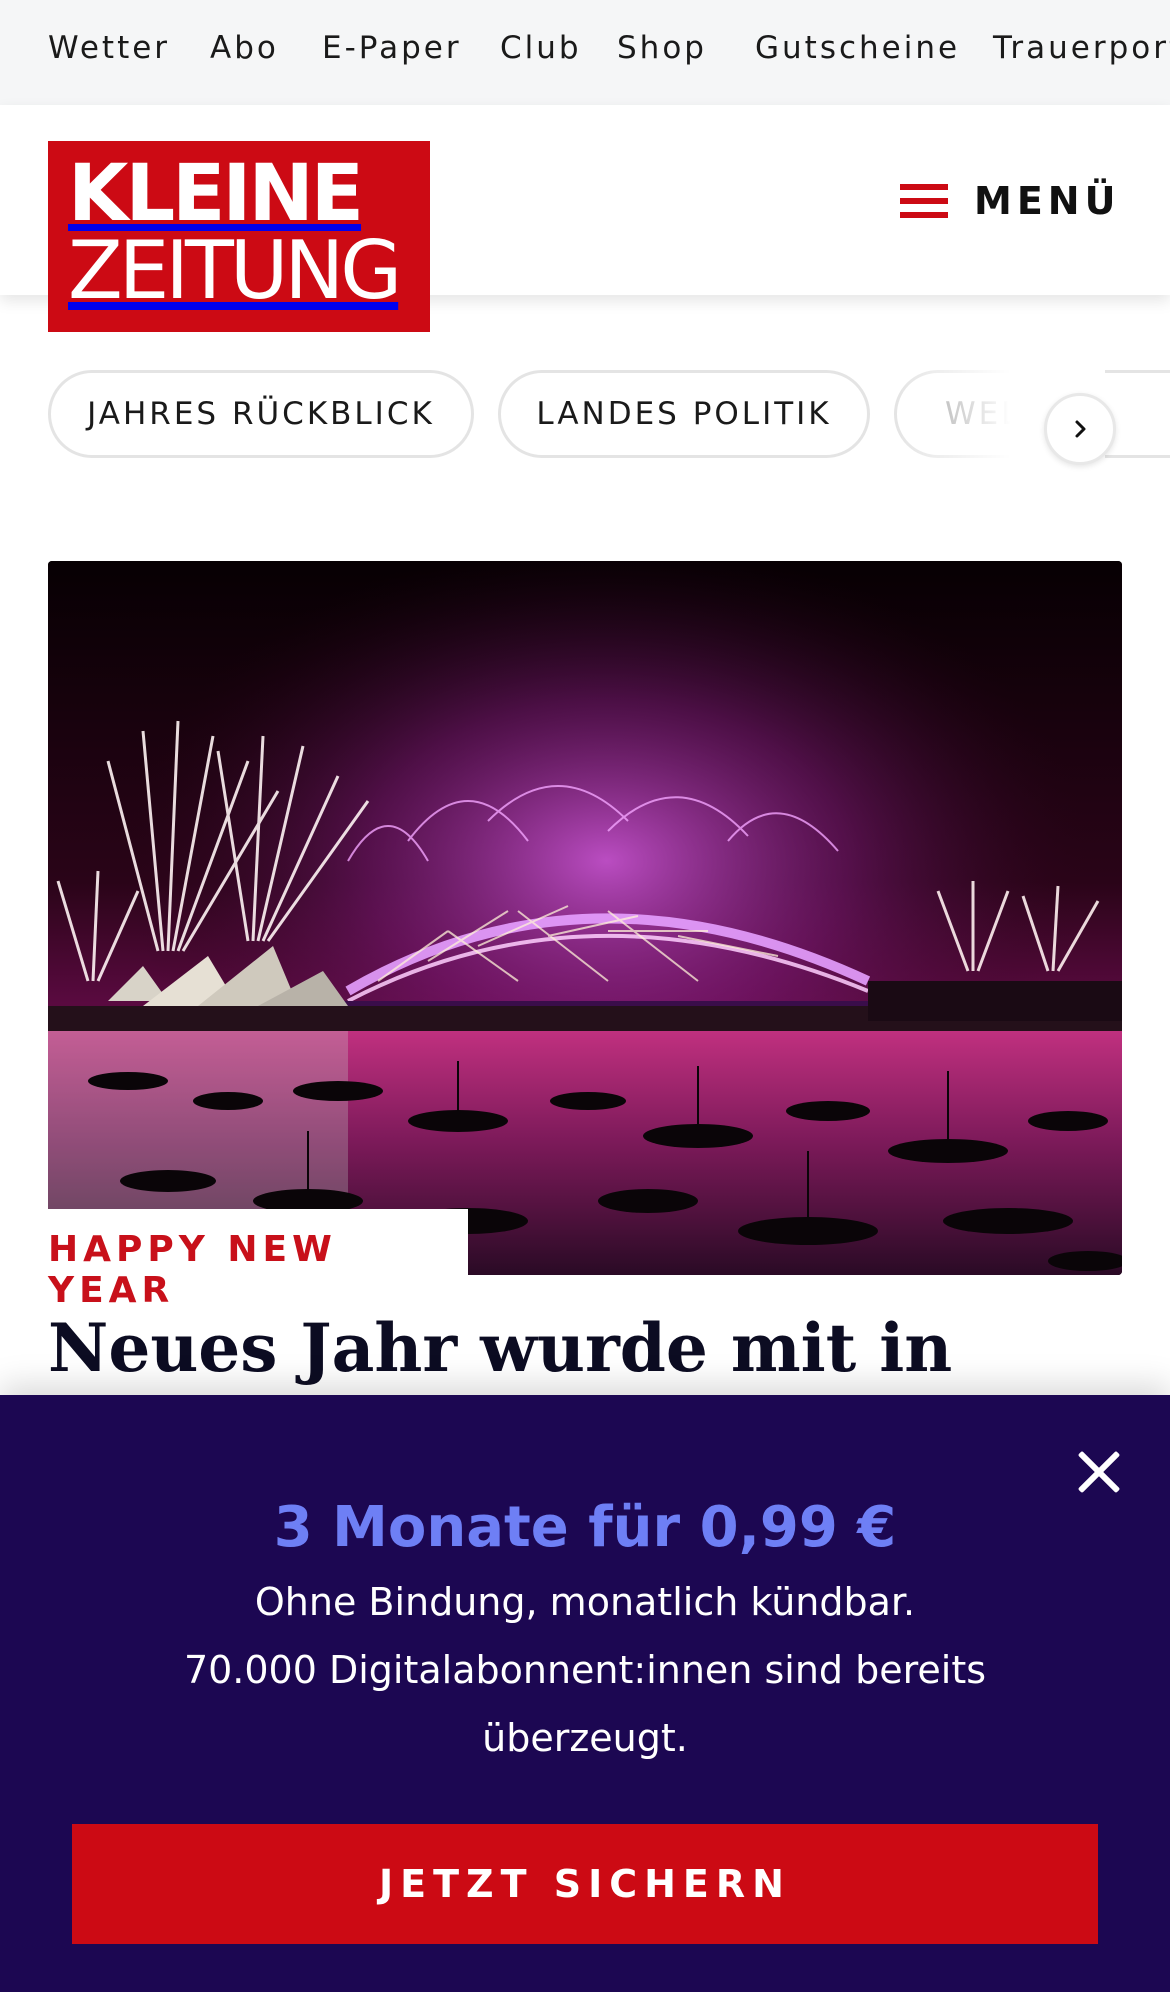 Image resolution: width=1170 pixels, height=1992 pixels. What do you see at coordinates (585, 1738) in the screenshot?
I see `paywall-line-3: überzeugt.` at bounding box center [585, 1738].